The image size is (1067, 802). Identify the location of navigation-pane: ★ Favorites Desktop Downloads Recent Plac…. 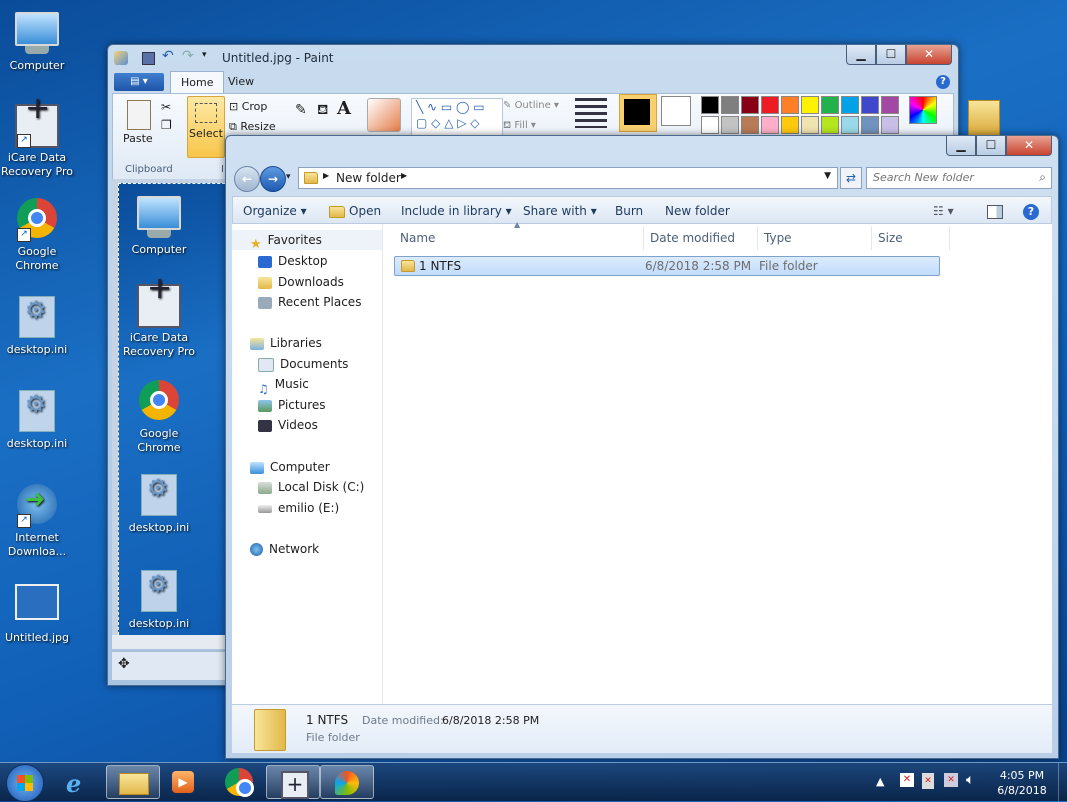
(307, 464).